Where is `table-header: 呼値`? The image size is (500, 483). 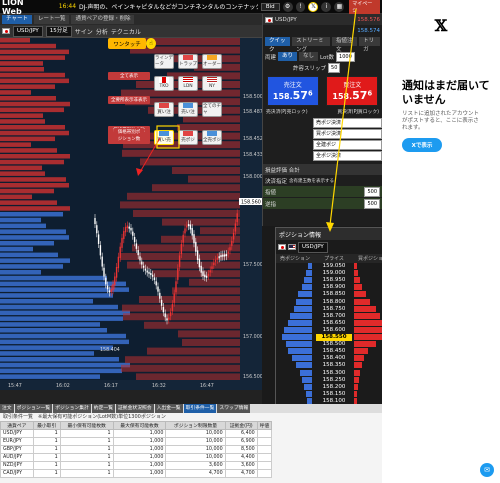 table-header: 呼値 is located at coordinates (264, 425).